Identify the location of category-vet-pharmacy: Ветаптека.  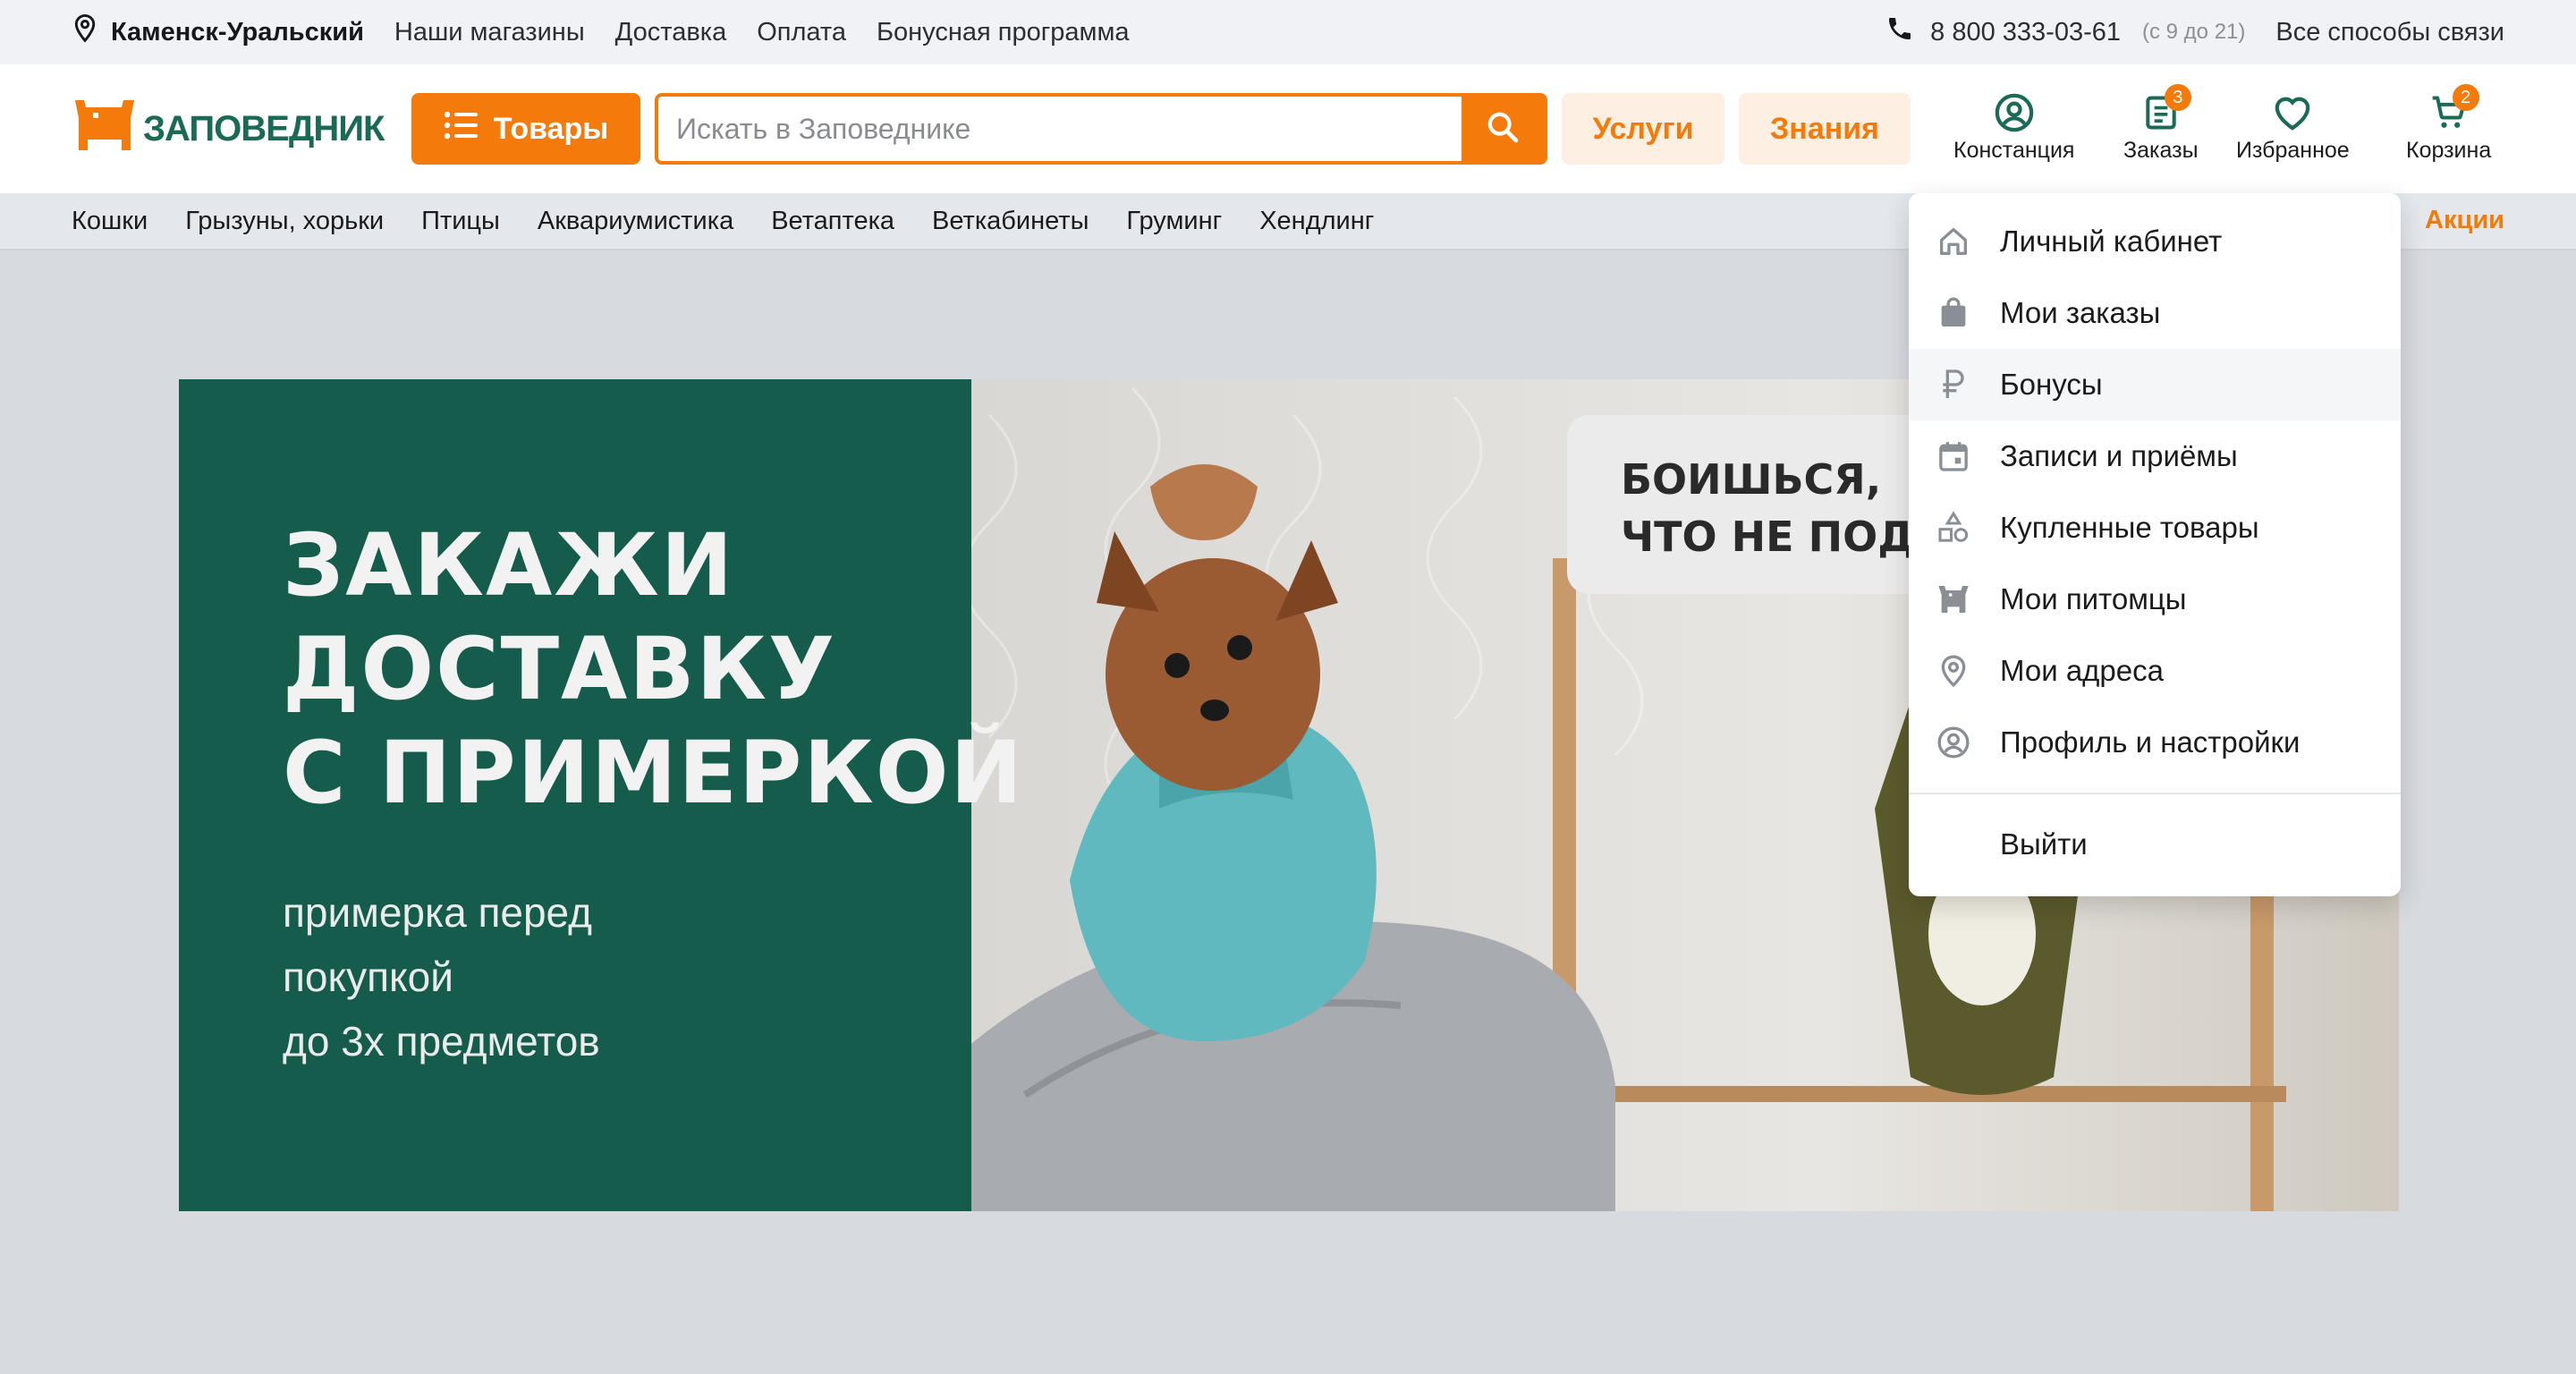
(832, 221).